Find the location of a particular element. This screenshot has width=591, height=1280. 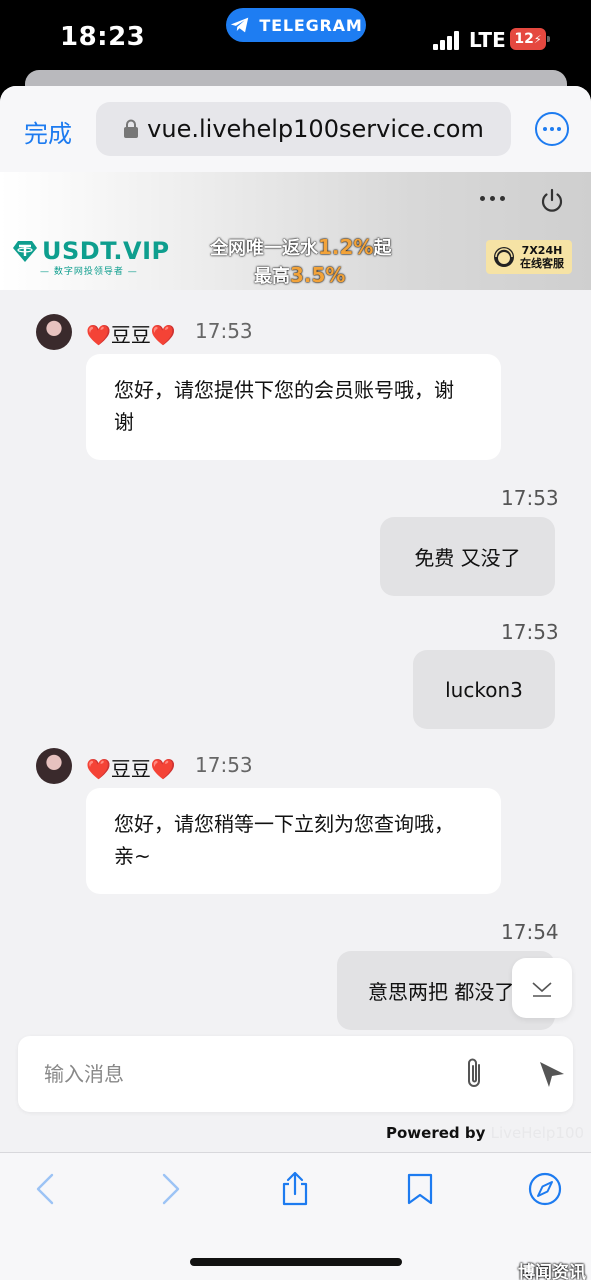

url-text: vue.livehelp100service.com is located at coordinates (315, 129).